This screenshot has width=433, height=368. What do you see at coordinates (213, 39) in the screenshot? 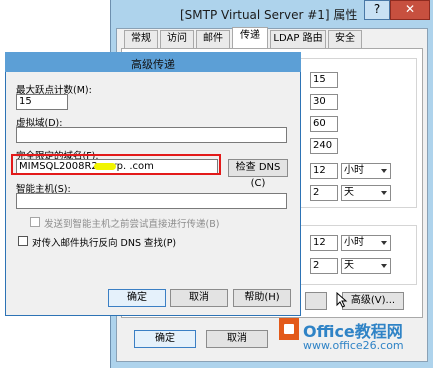
I see `tab-messages: 邮件` at bounding box center [213, 39].